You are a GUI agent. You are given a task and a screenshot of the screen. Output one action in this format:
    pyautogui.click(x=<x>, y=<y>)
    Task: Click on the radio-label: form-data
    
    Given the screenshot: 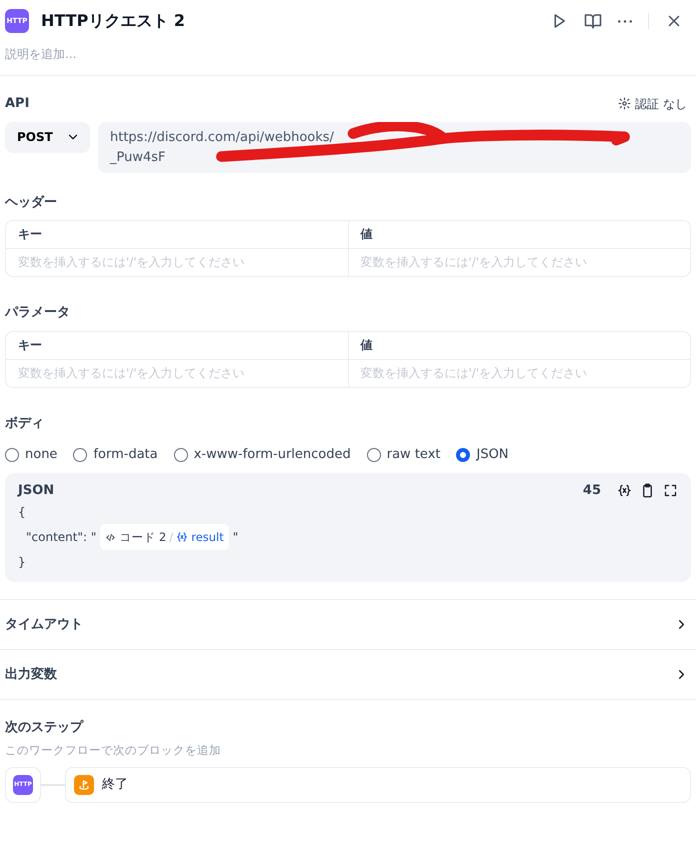 What is the action you would take?
    pyautogui.click(x=125, y=455)
    